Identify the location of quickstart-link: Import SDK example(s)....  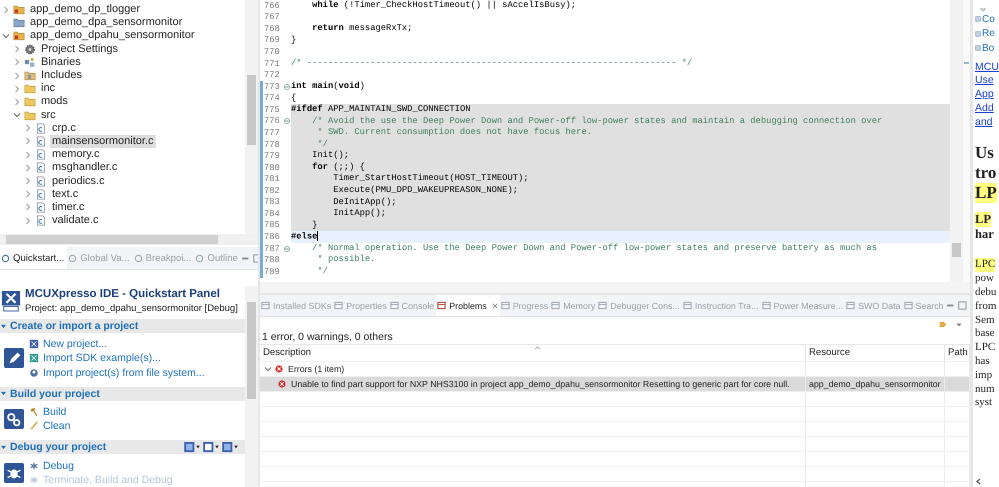
(117, 358).